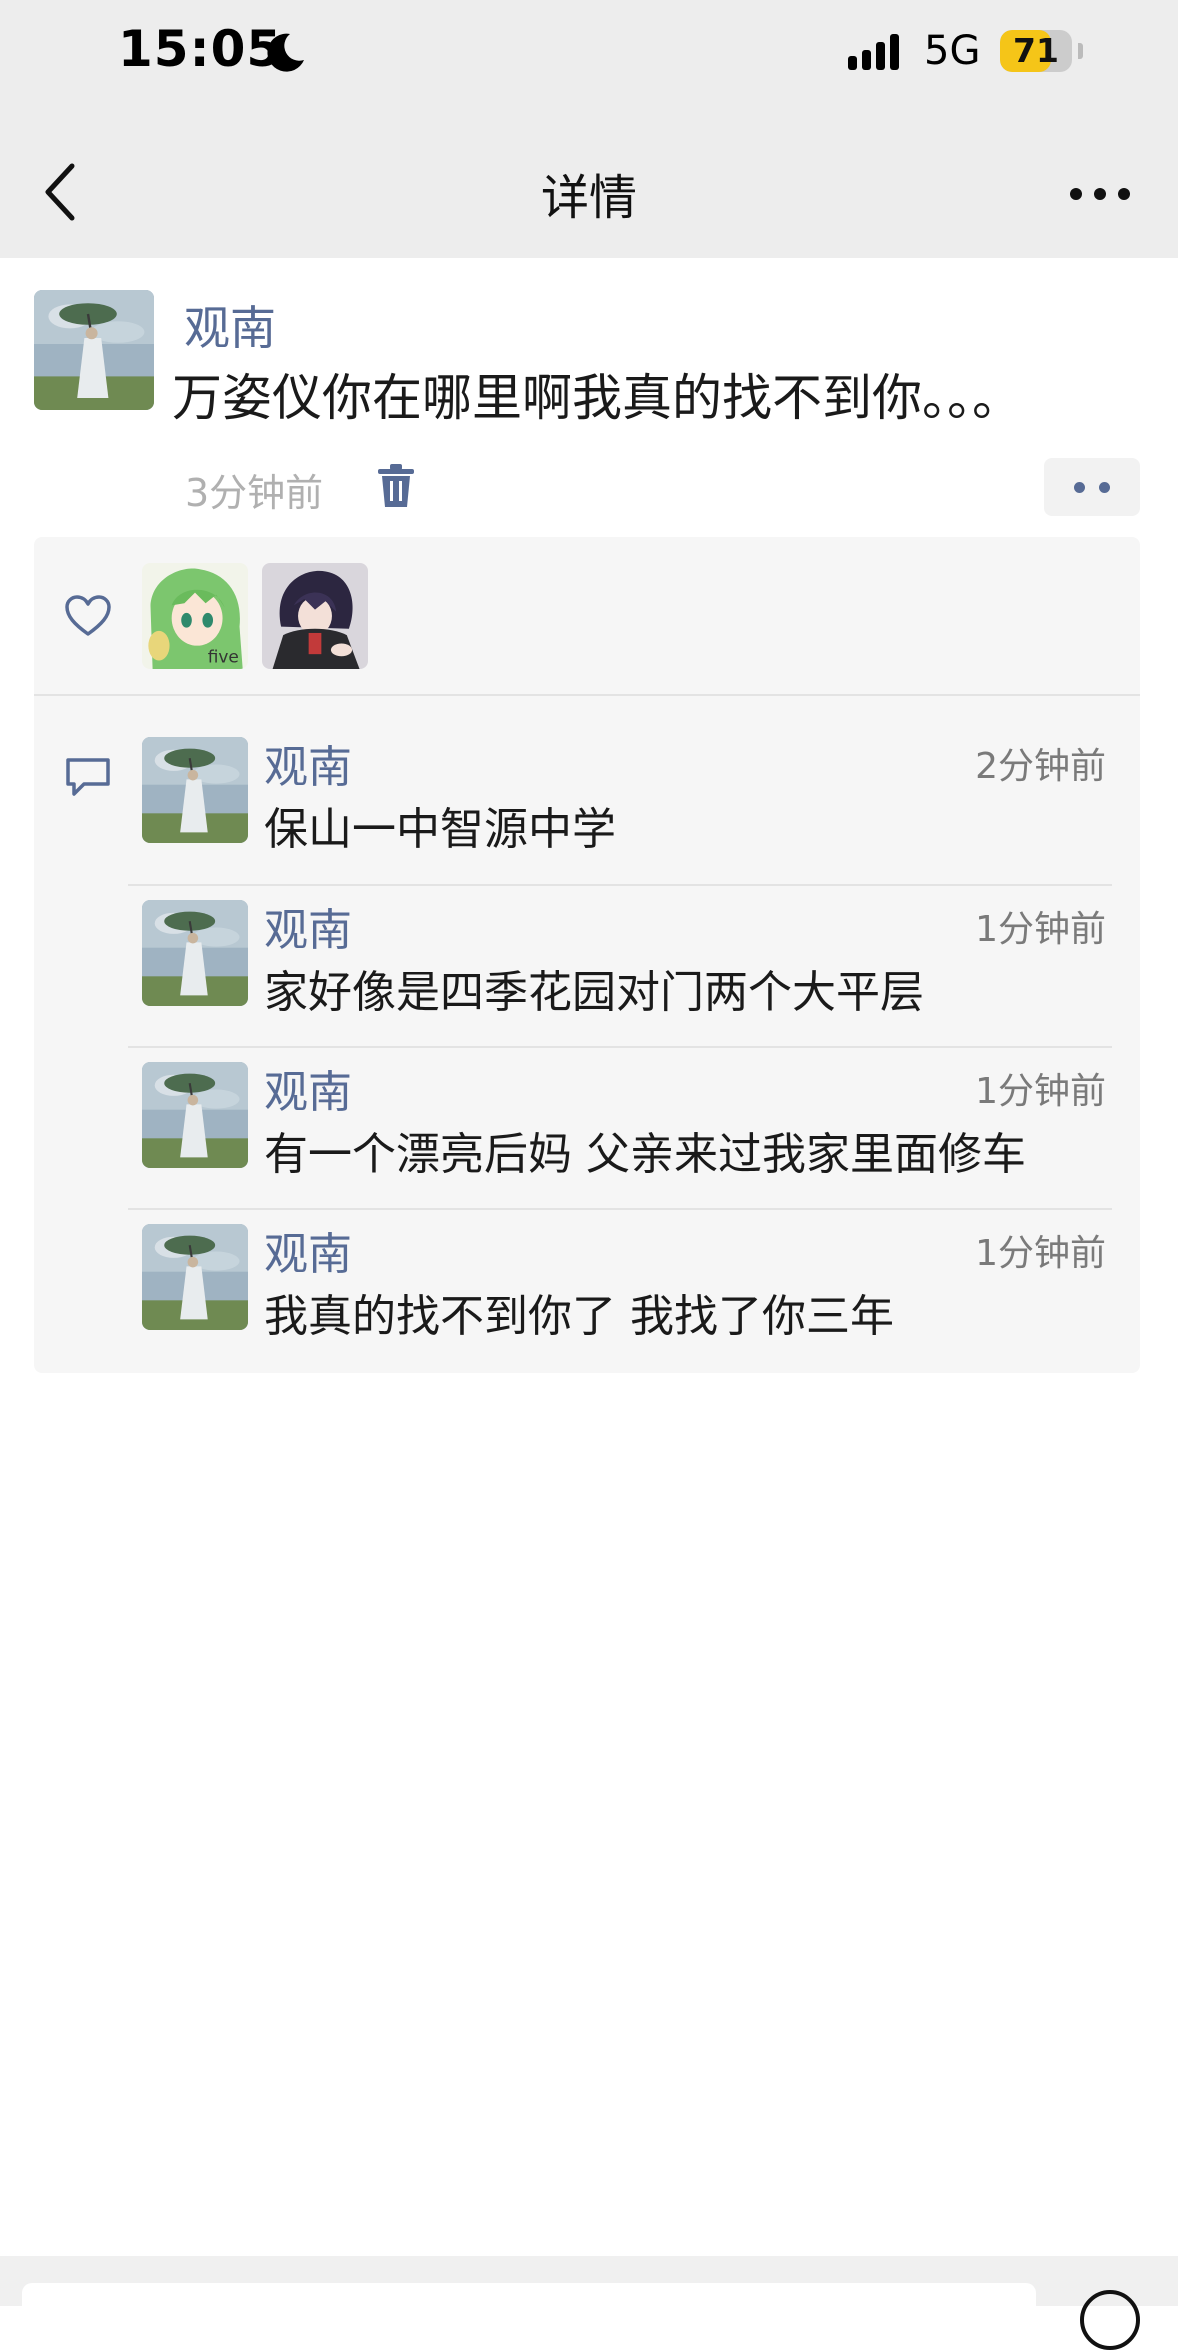 The image size is (1178, 2350). I want to click on emoji-button, so click(1110, 2320).